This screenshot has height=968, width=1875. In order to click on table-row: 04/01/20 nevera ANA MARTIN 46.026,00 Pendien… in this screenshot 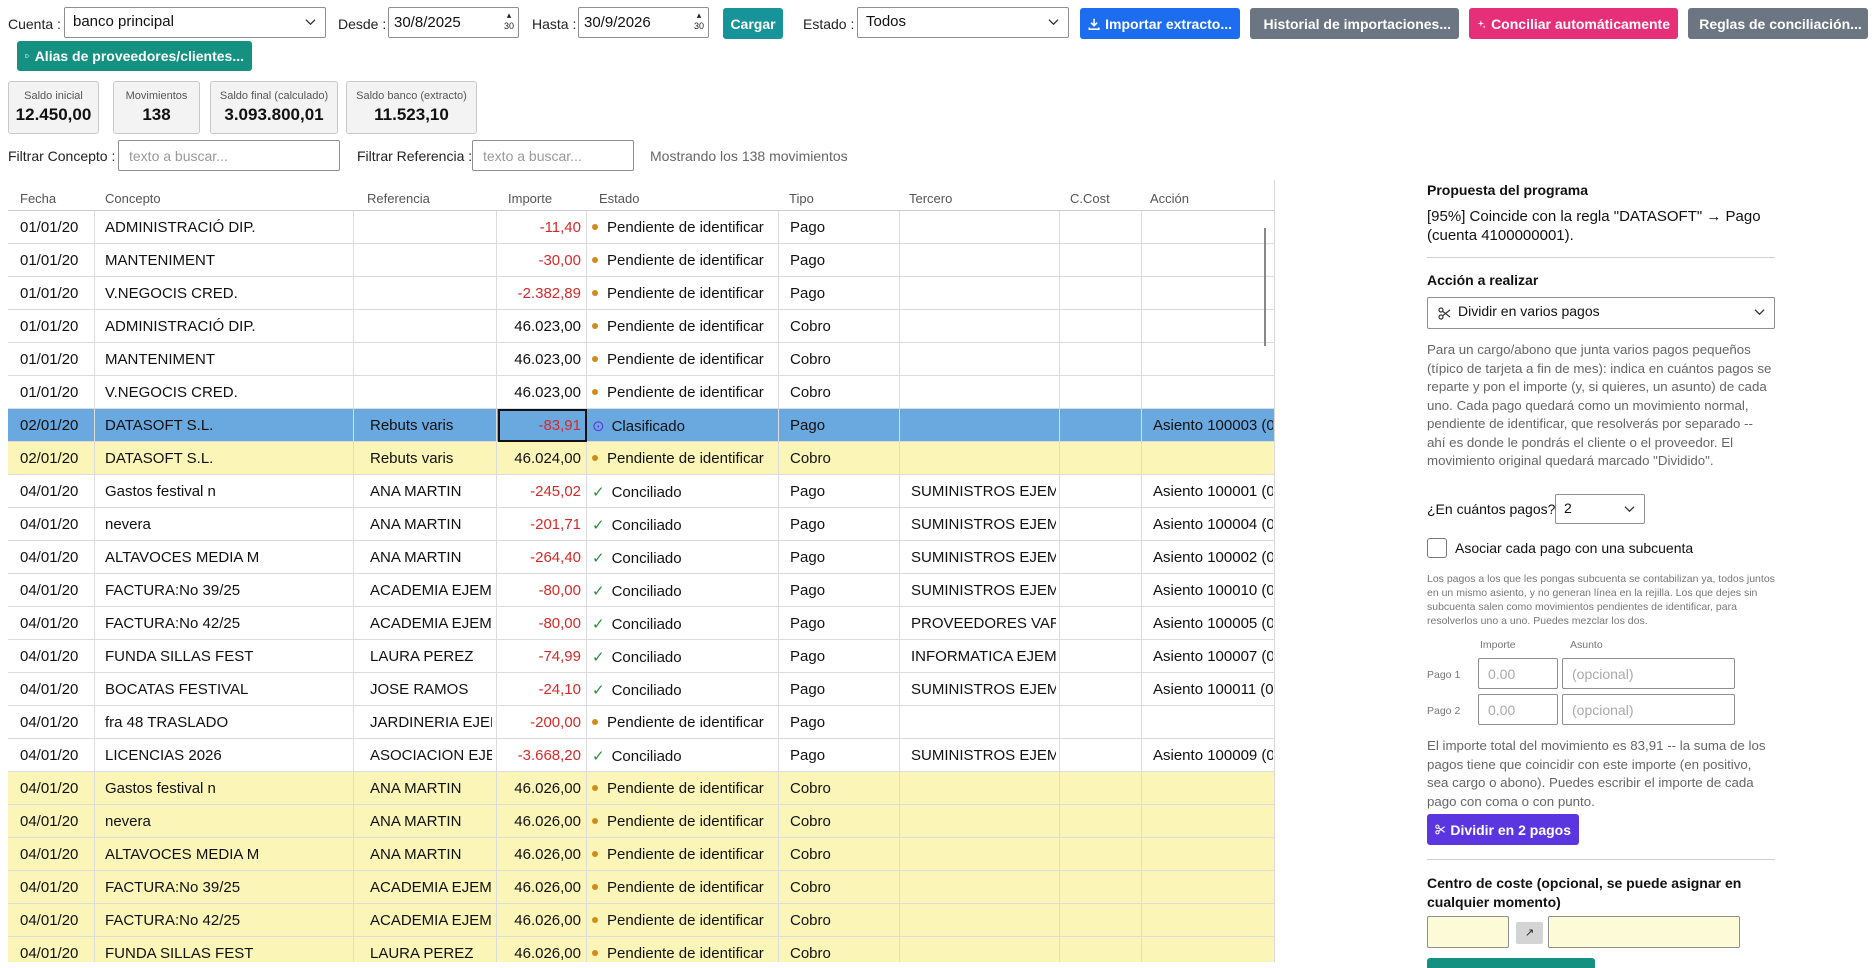, I will do `click(641, 821)`.